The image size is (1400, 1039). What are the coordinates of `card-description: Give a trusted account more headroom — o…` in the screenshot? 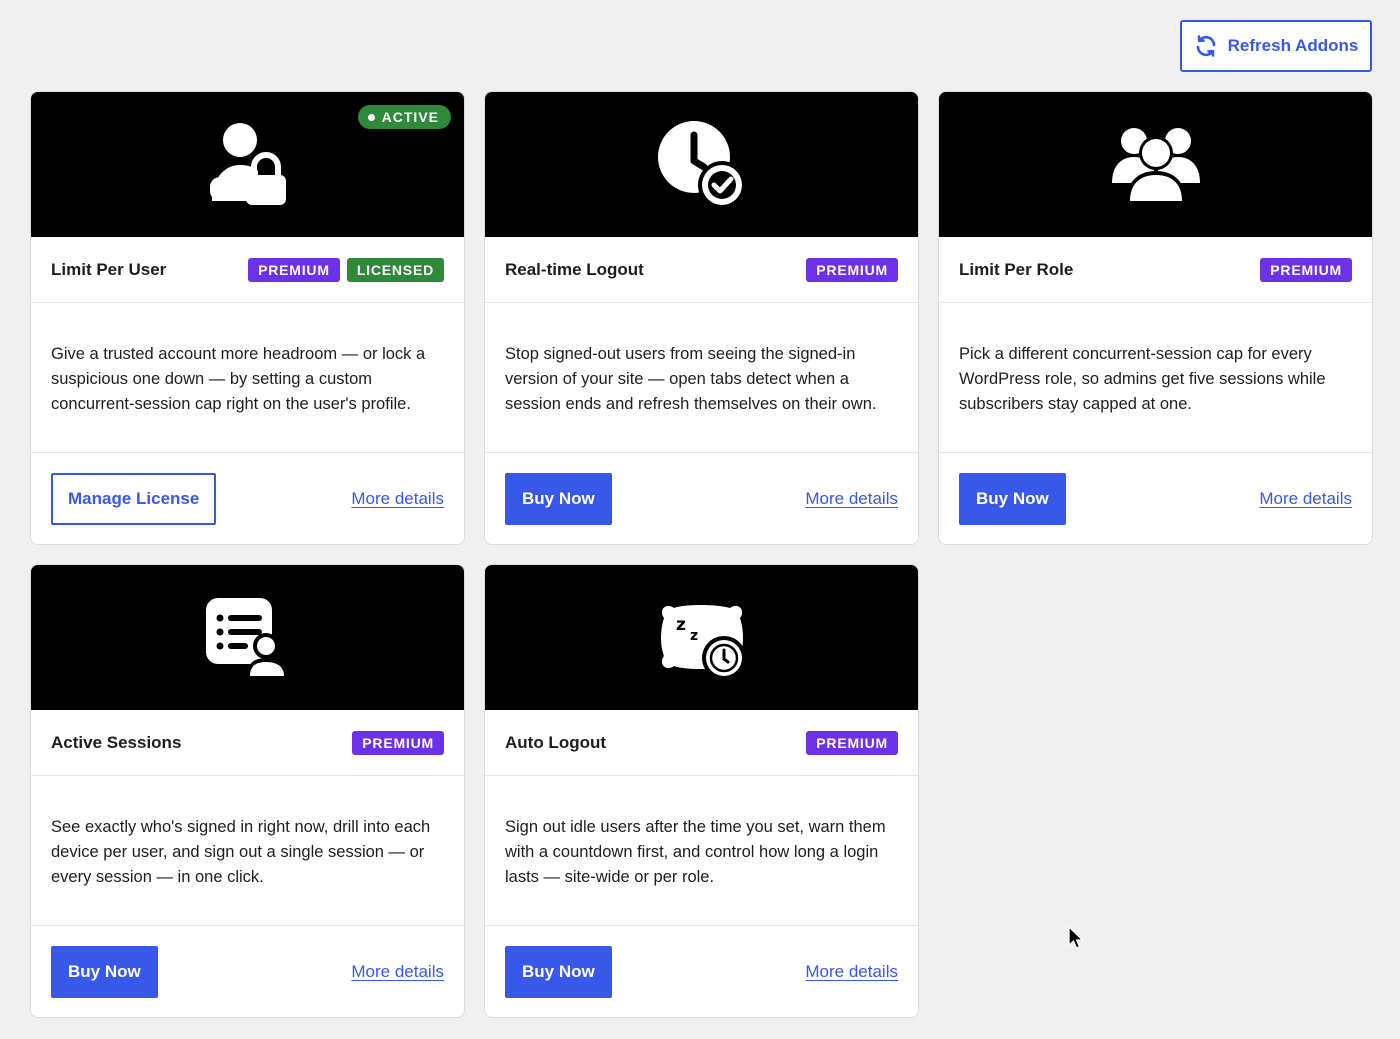 It's located at (247, 378).